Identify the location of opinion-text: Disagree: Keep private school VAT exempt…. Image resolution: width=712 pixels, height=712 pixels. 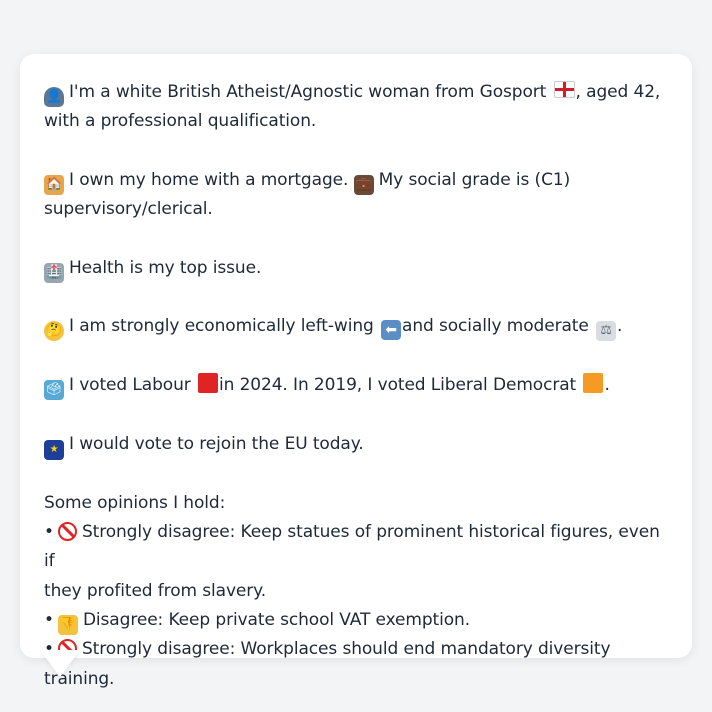
(276, 620).